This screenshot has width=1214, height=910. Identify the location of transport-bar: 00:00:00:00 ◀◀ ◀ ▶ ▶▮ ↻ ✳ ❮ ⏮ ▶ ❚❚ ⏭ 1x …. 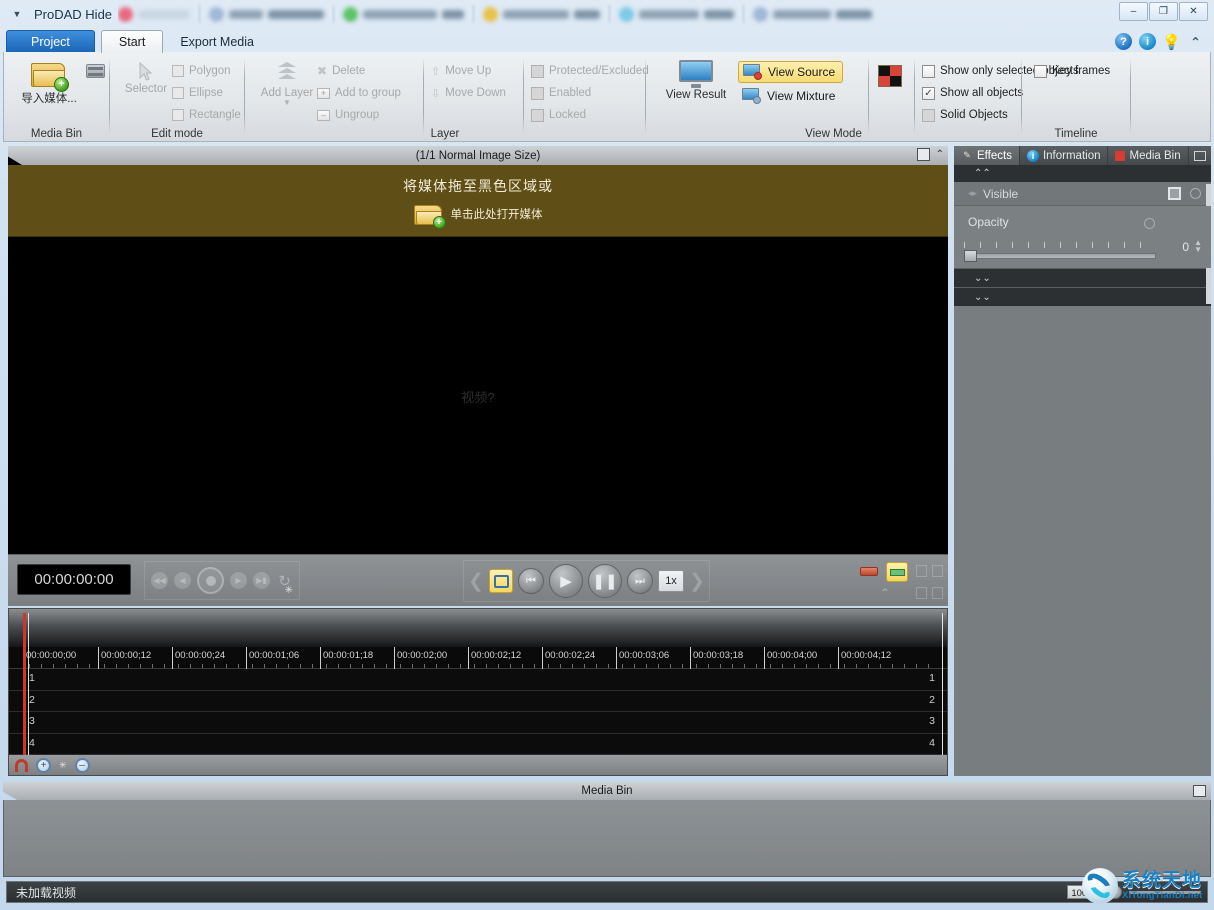
(478, 580).